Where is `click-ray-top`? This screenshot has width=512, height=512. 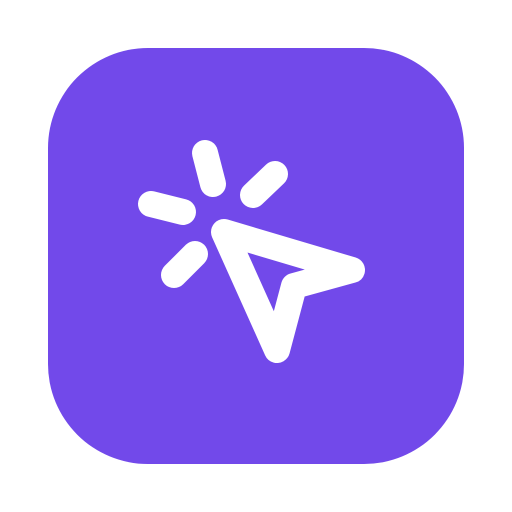
click-ray-top is located at coordinates (209, 168).